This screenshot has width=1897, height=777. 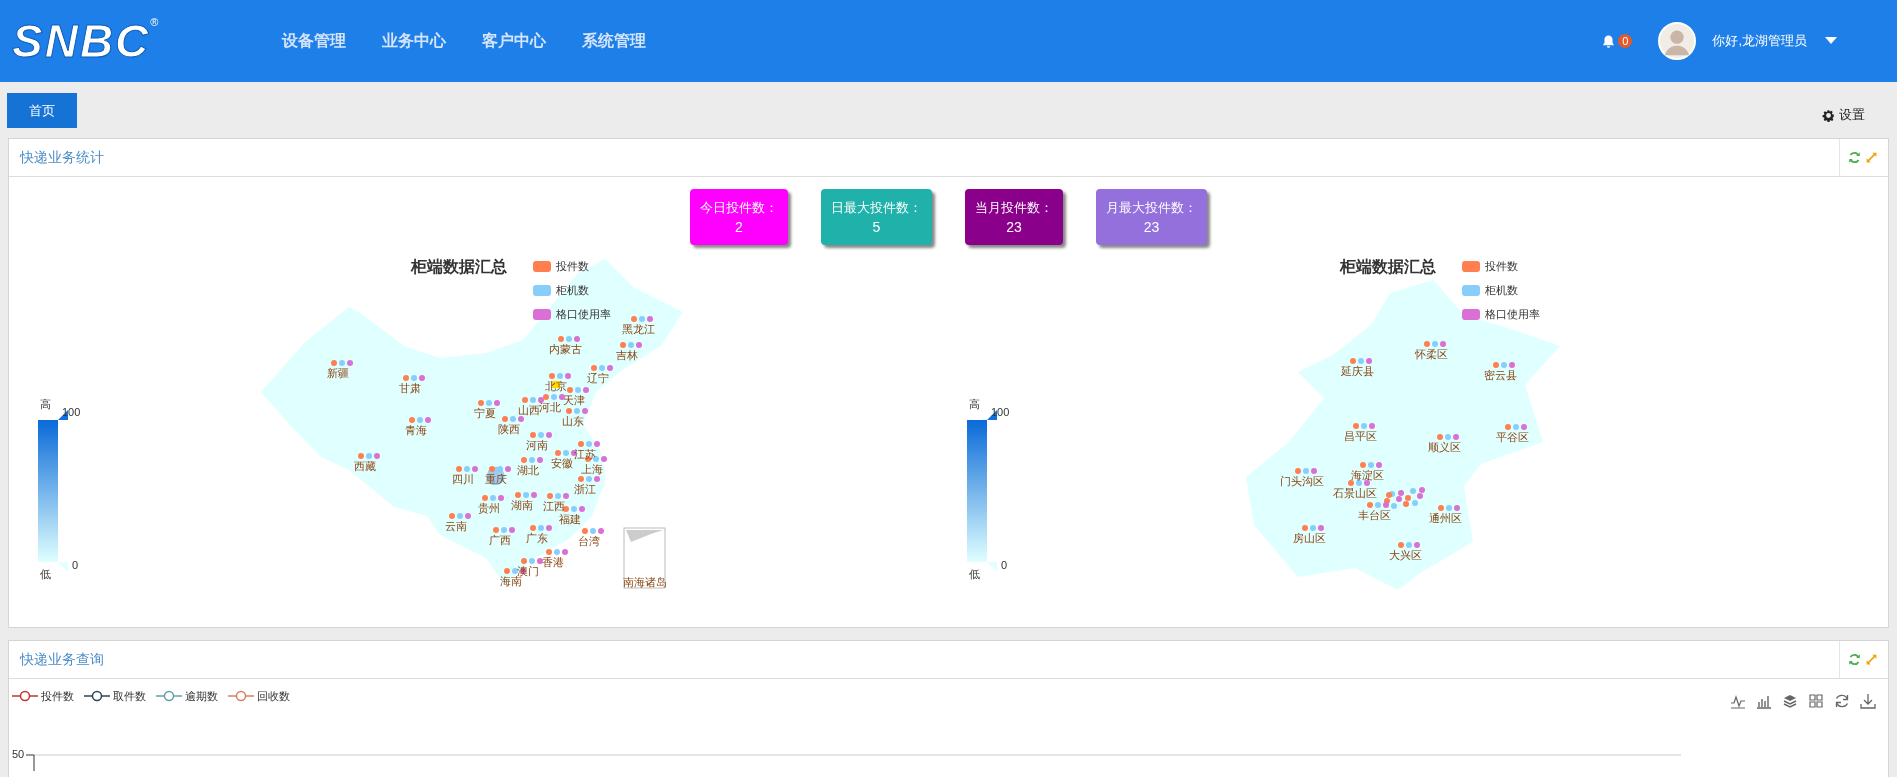 What do you see at coordinates (1302, 481) in the screenshot?
I see `region-label: 门头沟区` at bounding box center [1302, 481].